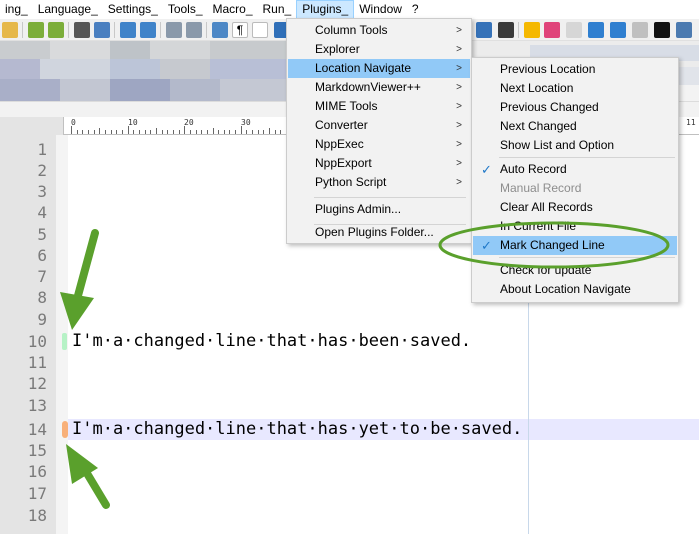  Describe the element at coordinates (174, 30) in the screenshot. I see `sync-vertical-icon` at that location.